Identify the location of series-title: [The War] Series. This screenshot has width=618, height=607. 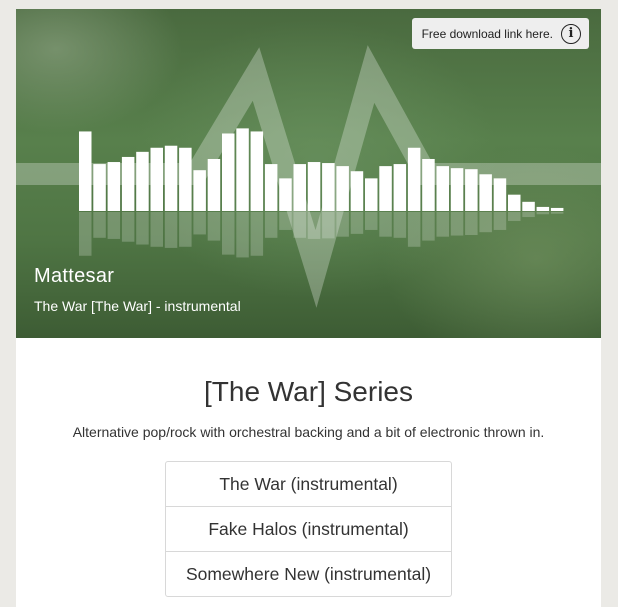
(308, 391).